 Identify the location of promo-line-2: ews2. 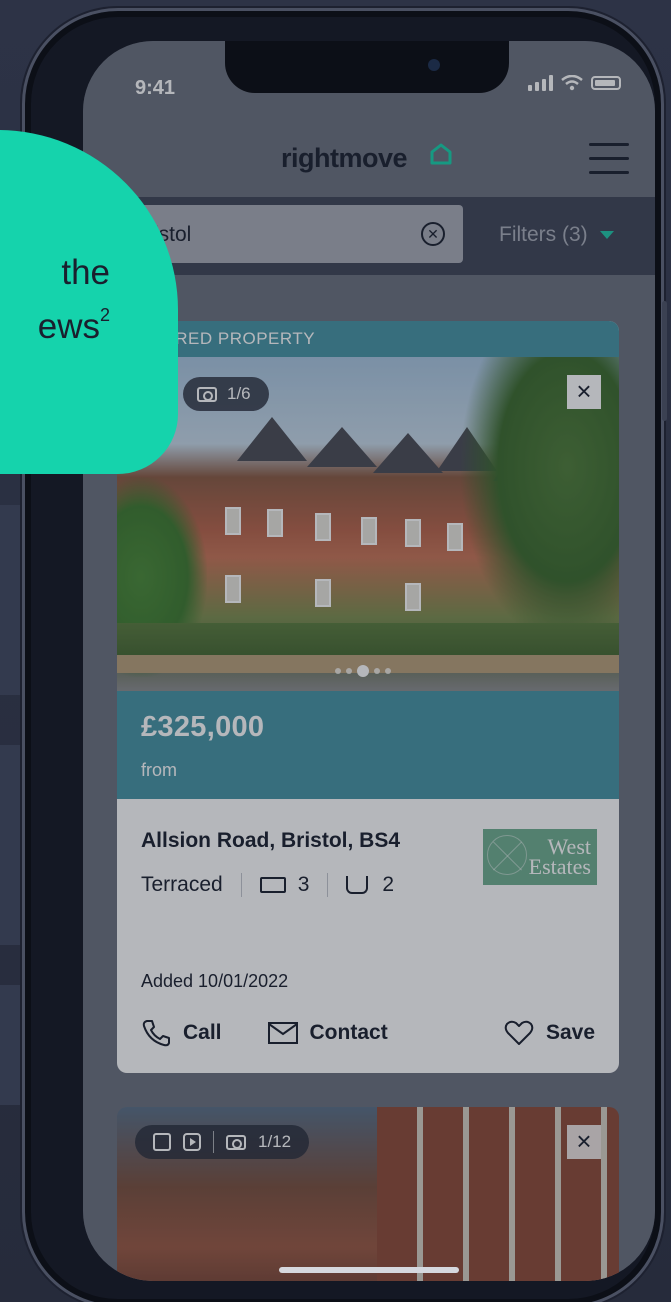
(73, 325).